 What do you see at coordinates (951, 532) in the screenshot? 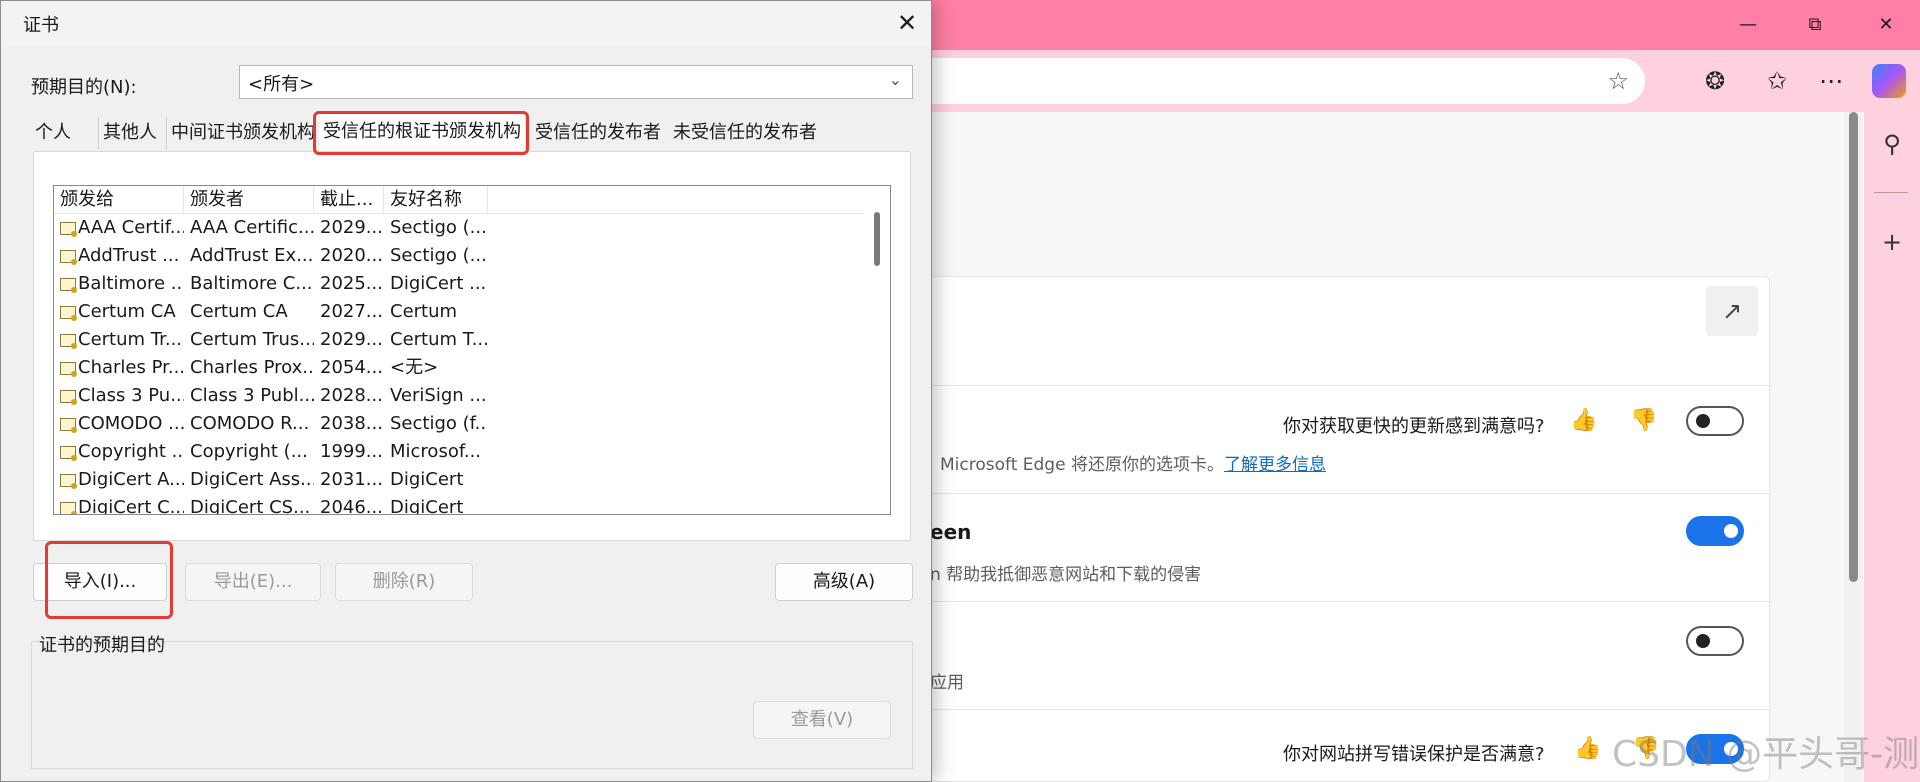
I see `smartscreen-title: een` at bounding box center [951, 532].